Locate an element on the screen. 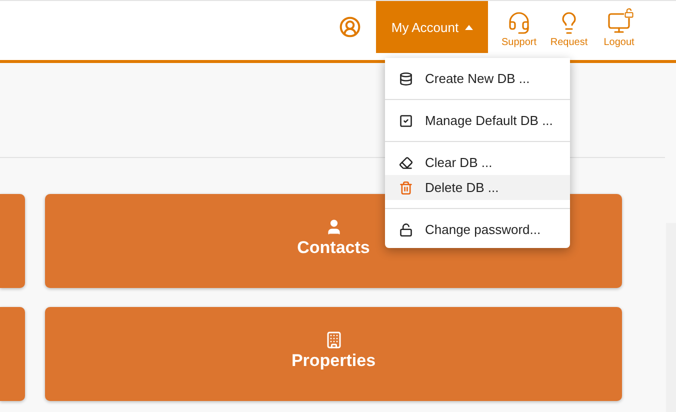 Image resolution: width=676 pixels, height=412 pixels. headset-icon is located at coordinates (519, 23).